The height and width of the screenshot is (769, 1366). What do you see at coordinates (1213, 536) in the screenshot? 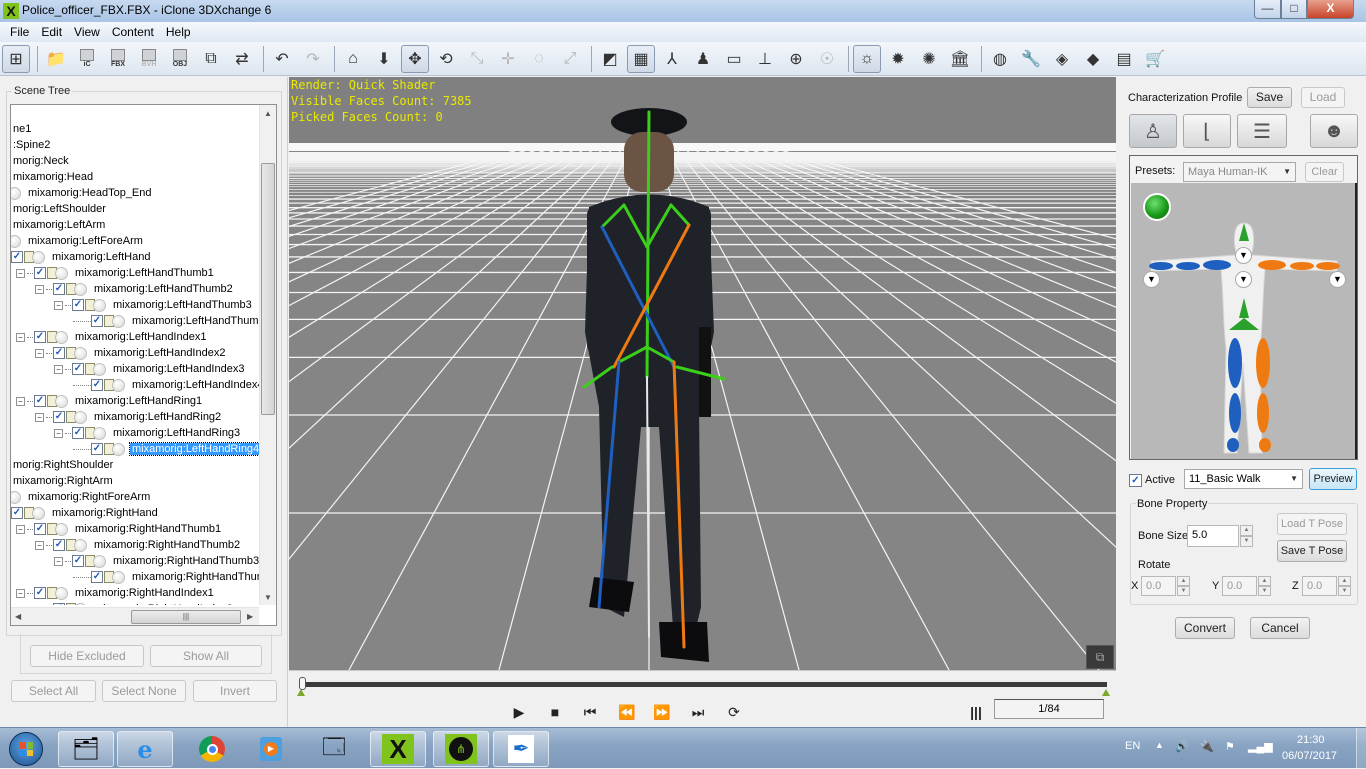
I see `bone-size-input: 5.0` at bounding box center [1213, 536].